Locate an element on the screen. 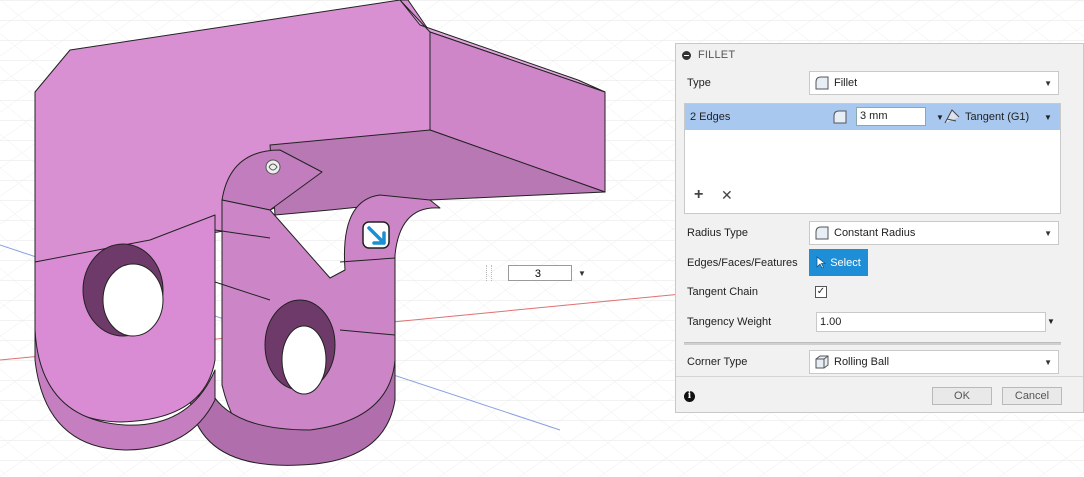  constant-radius-icon is located at coordinates (822, 233).